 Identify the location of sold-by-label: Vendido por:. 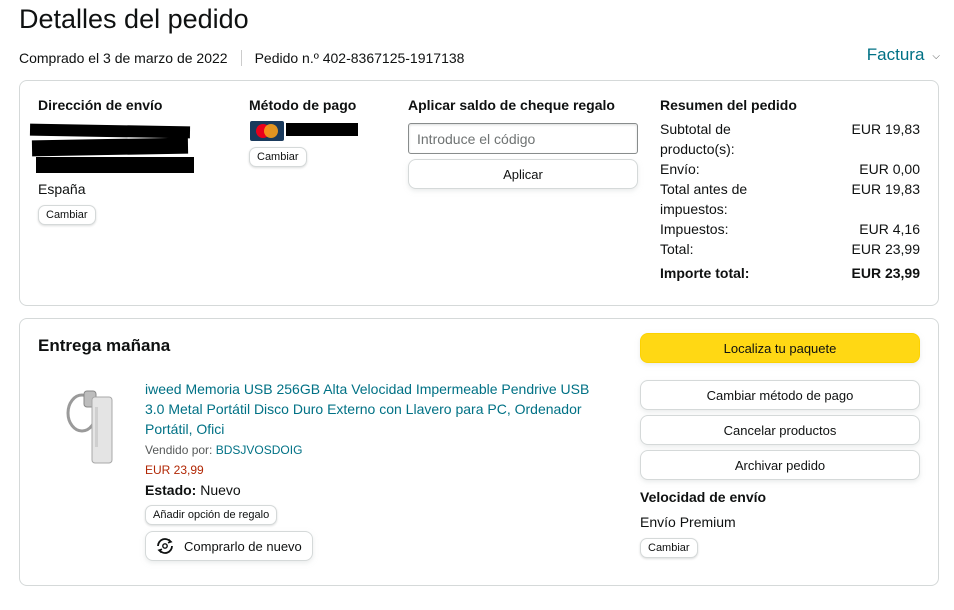
(179, 450).